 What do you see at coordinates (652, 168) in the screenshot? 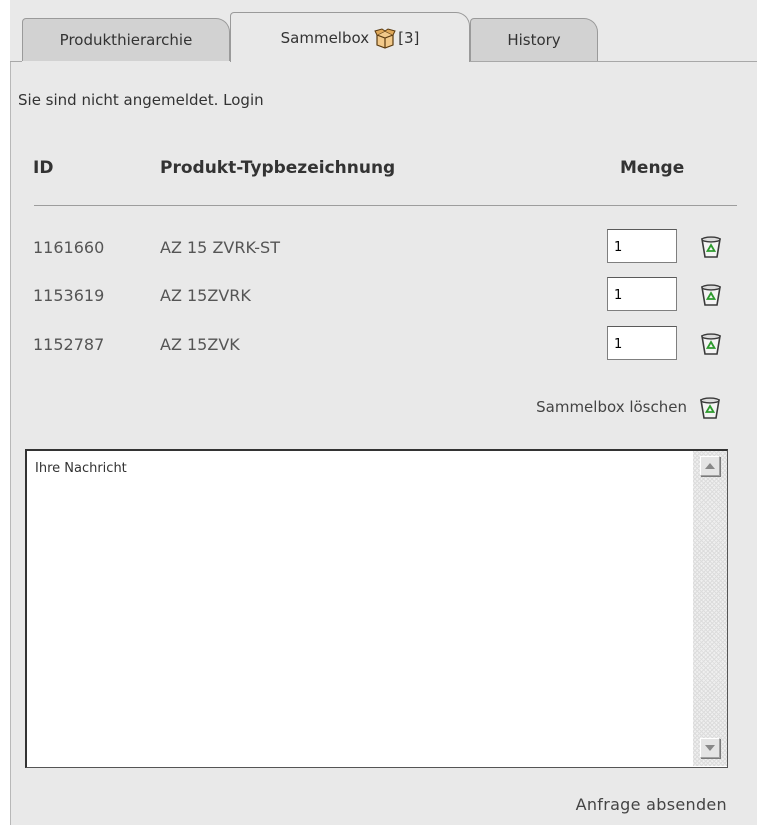
I see `column-header-qty: Menge` at bounding box center [652, 168].